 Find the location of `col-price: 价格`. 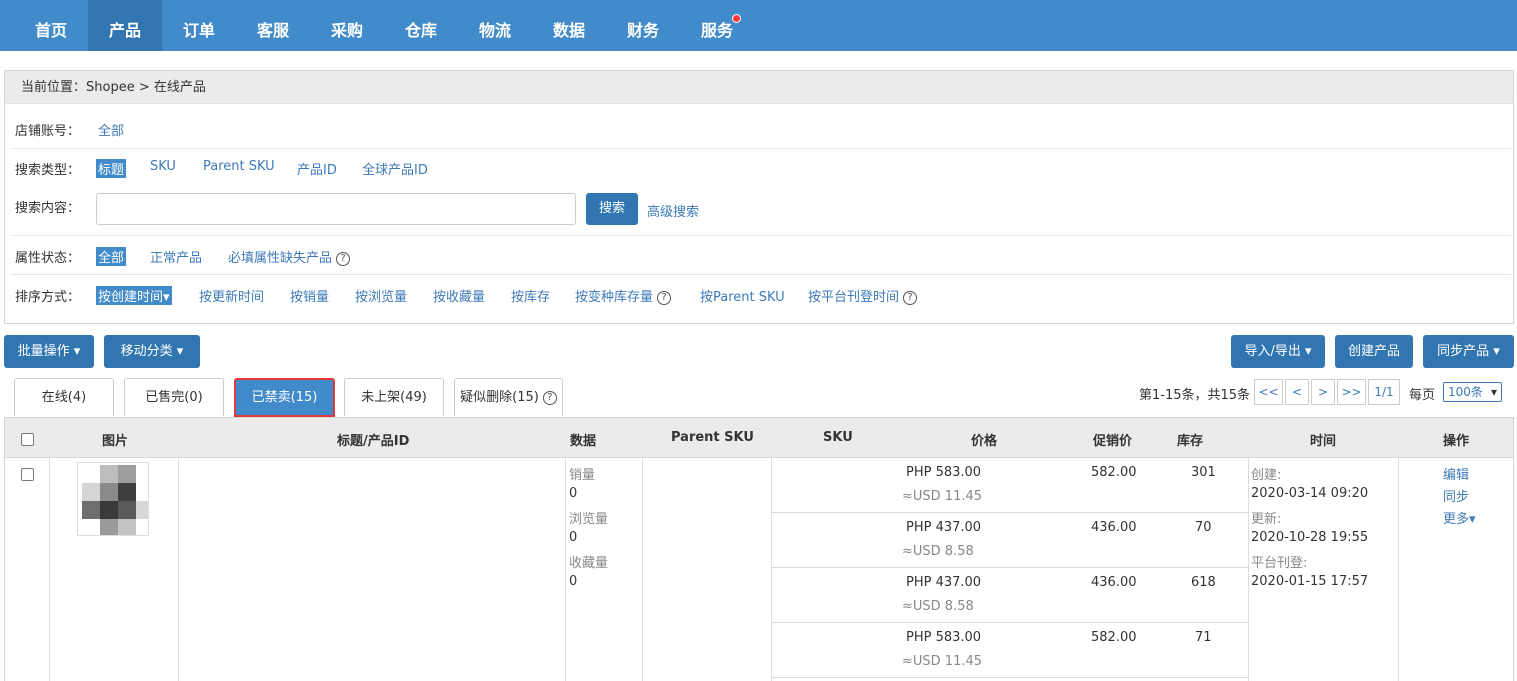

col-price: 价格 is located at coordinates (984, 441).